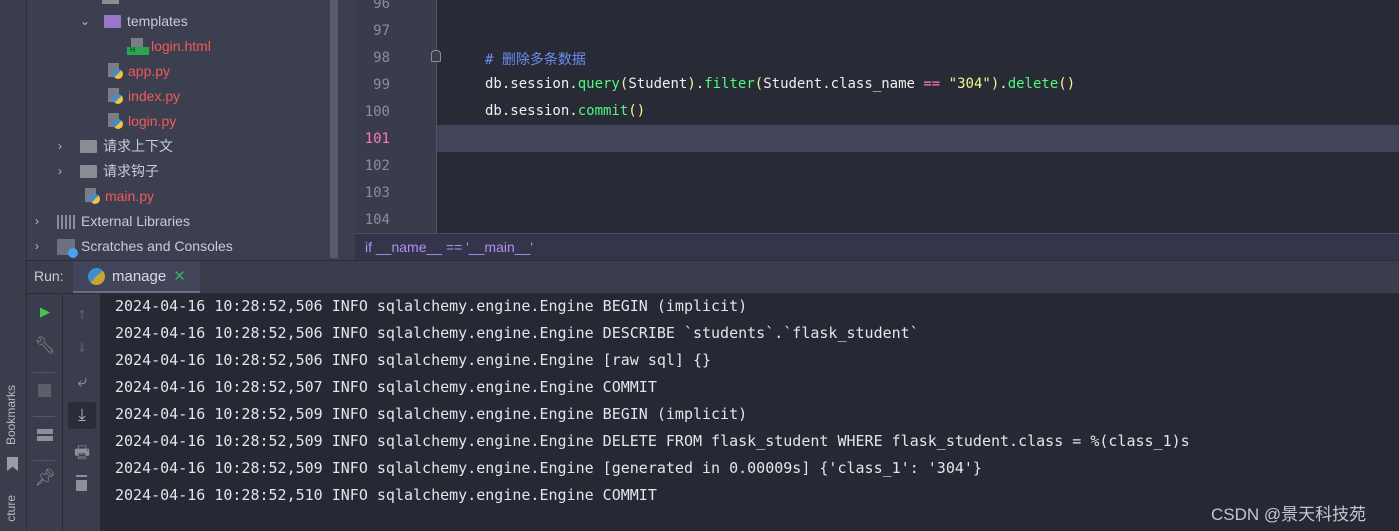 The height and width of the screenshot is (531, 1399). Describe the element at coordinates (115, 146) in the screenshot. I see `tree-item-request-context: › 请求上下文` at that location.